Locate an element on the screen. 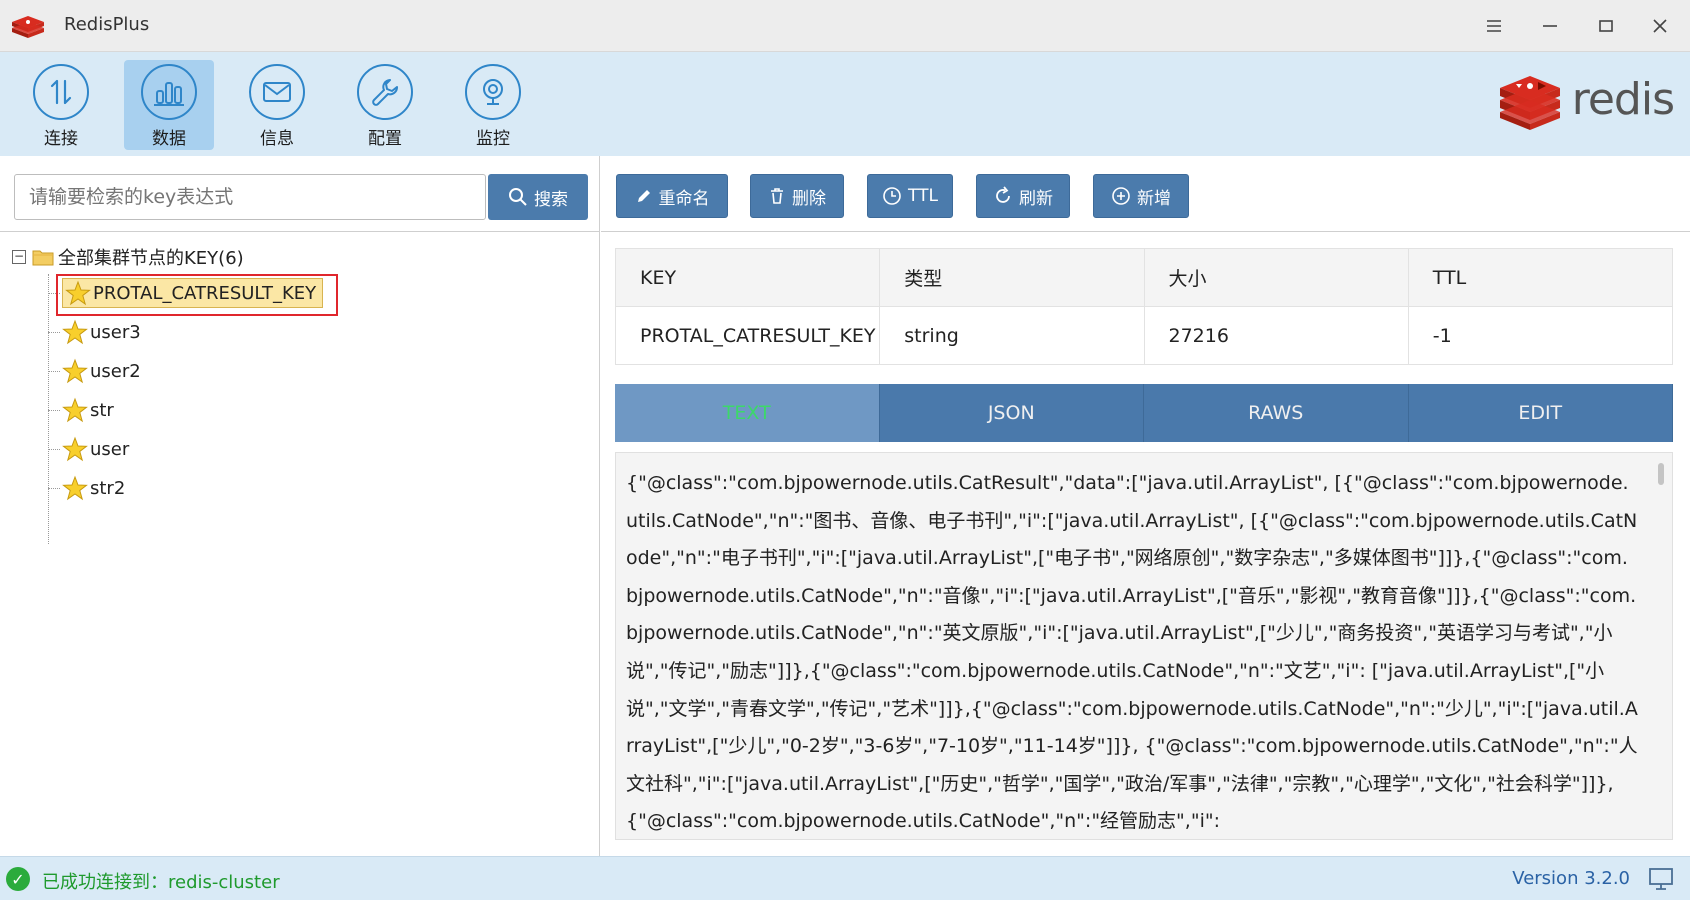 The height and width of the screenshot is (900, 1690). toolbar-monitor-label: 监控 is located at coordinates (493, 139).